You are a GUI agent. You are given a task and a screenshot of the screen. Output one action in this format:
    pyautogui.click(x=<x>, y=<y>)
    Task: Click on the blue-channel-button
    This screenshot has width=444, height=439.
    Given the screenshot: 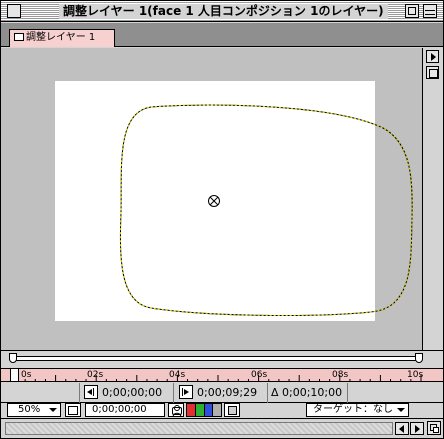 What is the action you would take?
    pyautogui.click(x=209, y=410)
    